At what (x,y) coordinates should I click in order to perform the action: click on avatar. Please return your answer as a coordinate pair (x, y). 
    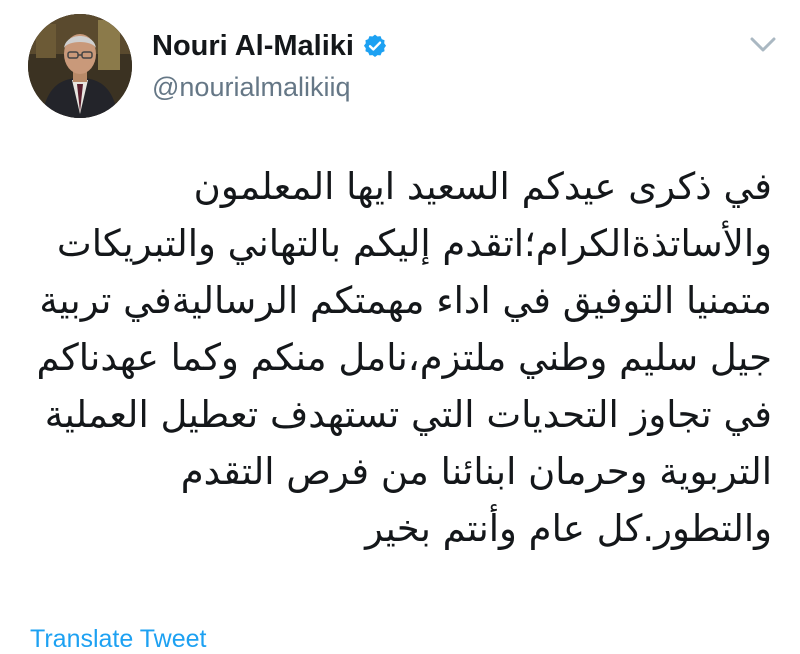
    Looking at the image, I should click on (80, 66).